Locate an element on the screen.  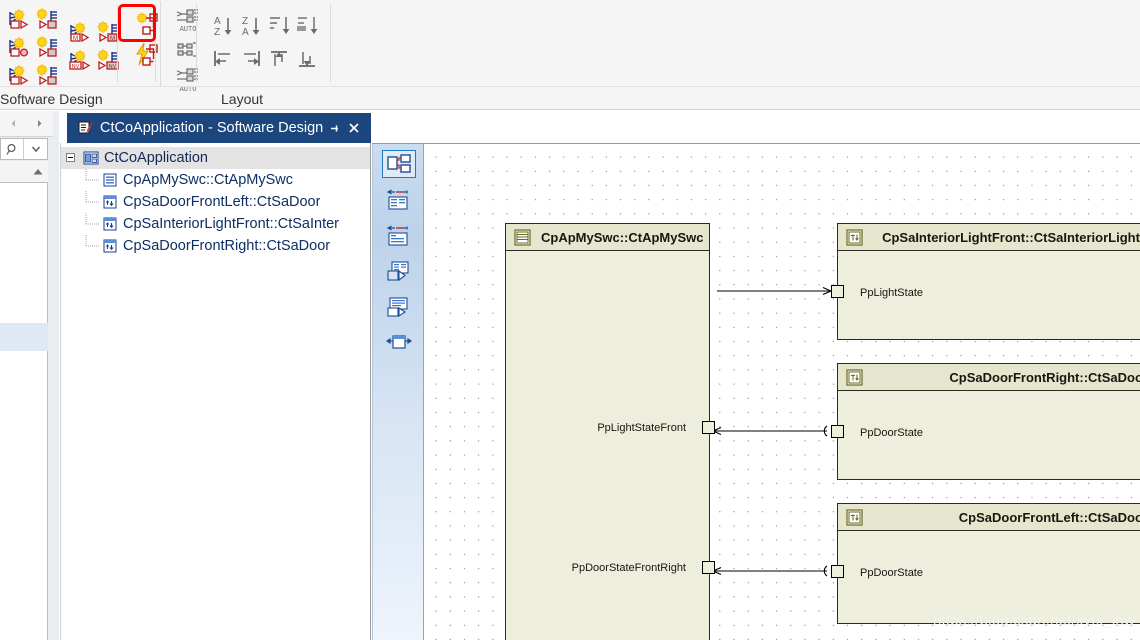
align-top-icon is located at coordinates (279, 61).